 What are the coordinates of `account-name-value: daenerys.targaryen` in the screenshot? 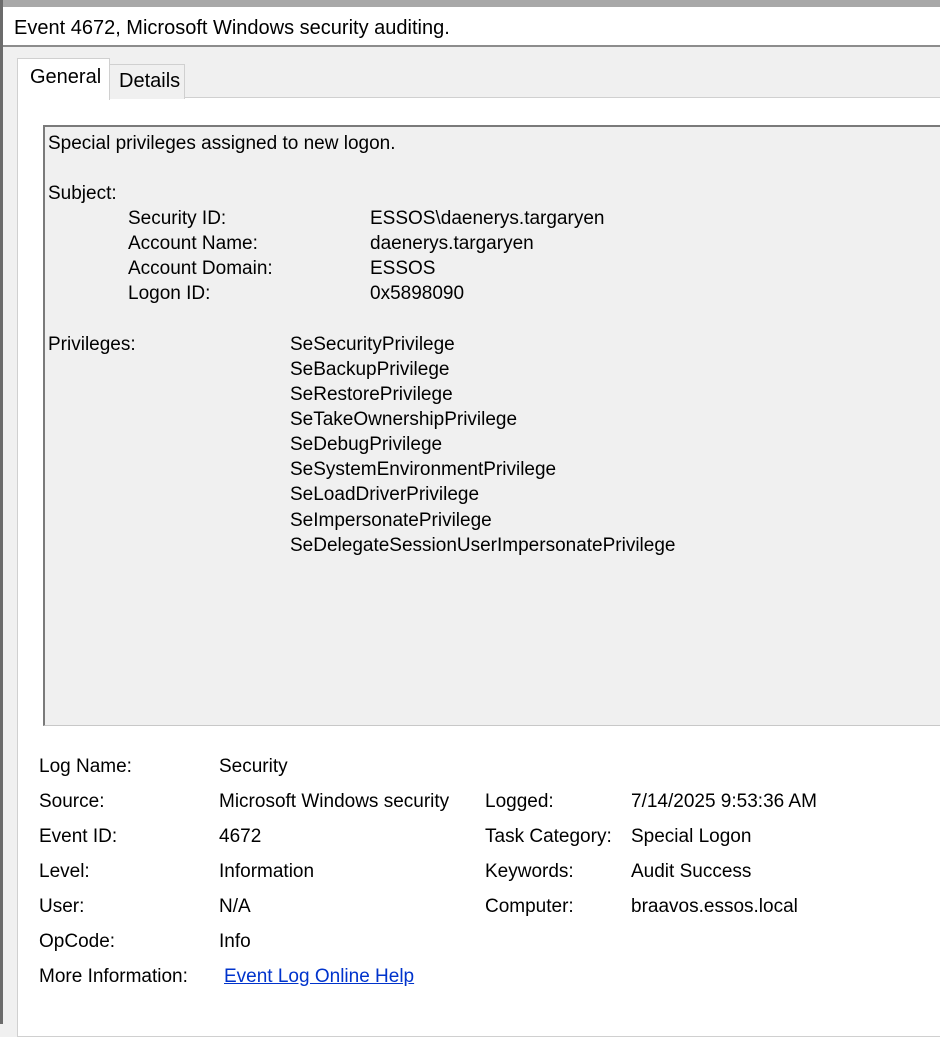 It's located at (452, 243).